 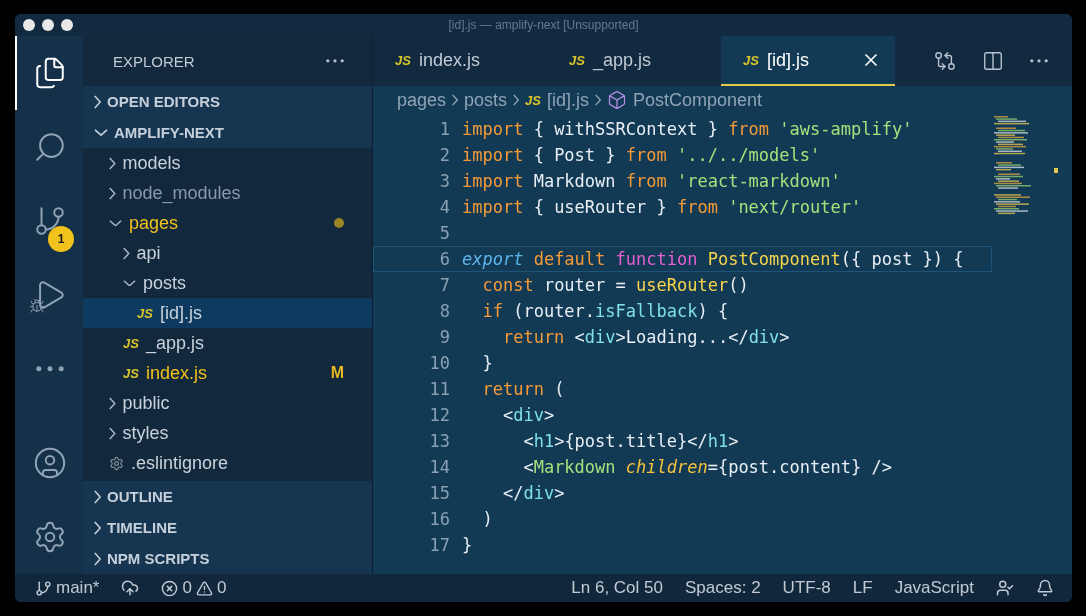 What do you see at coordinates (204, 588) in the screenshot?
I see `warning-icon` at bounding box center [204, 588].